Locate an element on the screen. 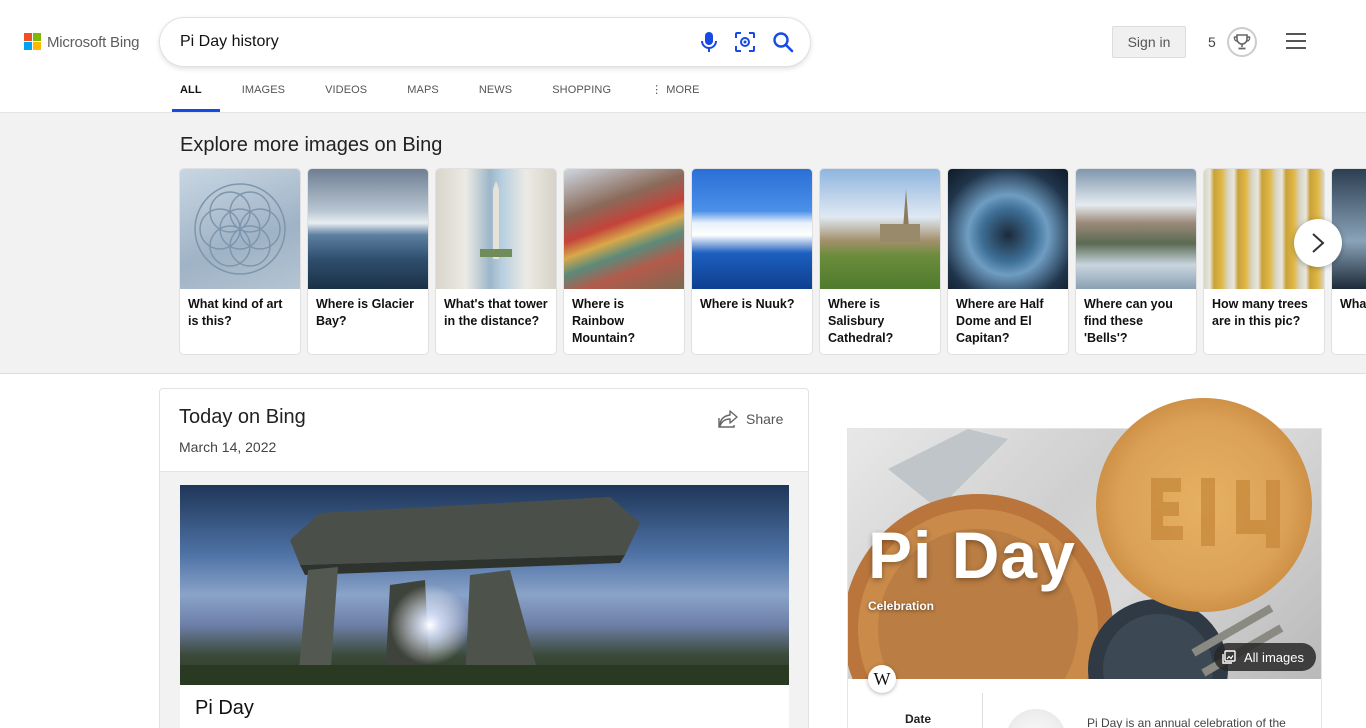  sign-in-button: Sign in is located at coordinates (1149, 42).